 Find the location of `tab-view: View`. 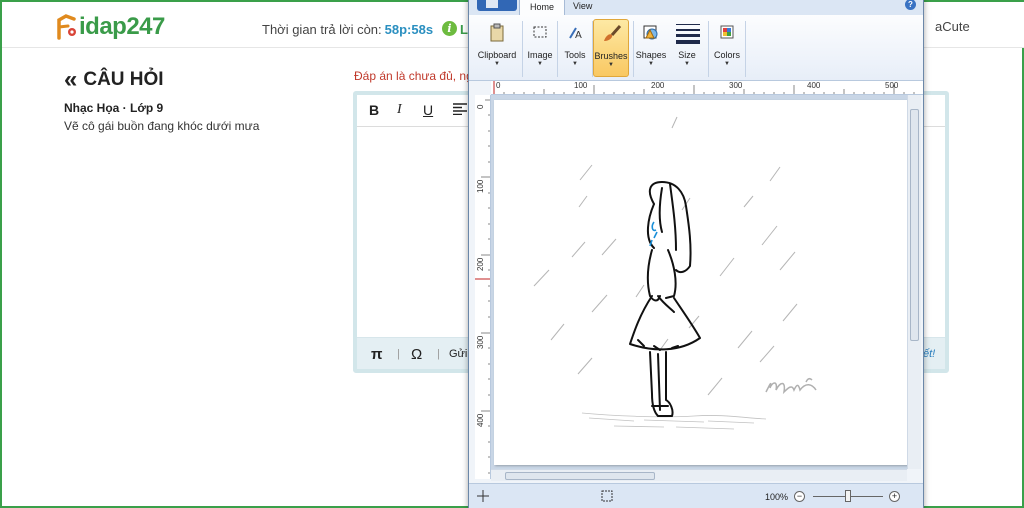

tab-view: View is located at coordinates (582, 6).